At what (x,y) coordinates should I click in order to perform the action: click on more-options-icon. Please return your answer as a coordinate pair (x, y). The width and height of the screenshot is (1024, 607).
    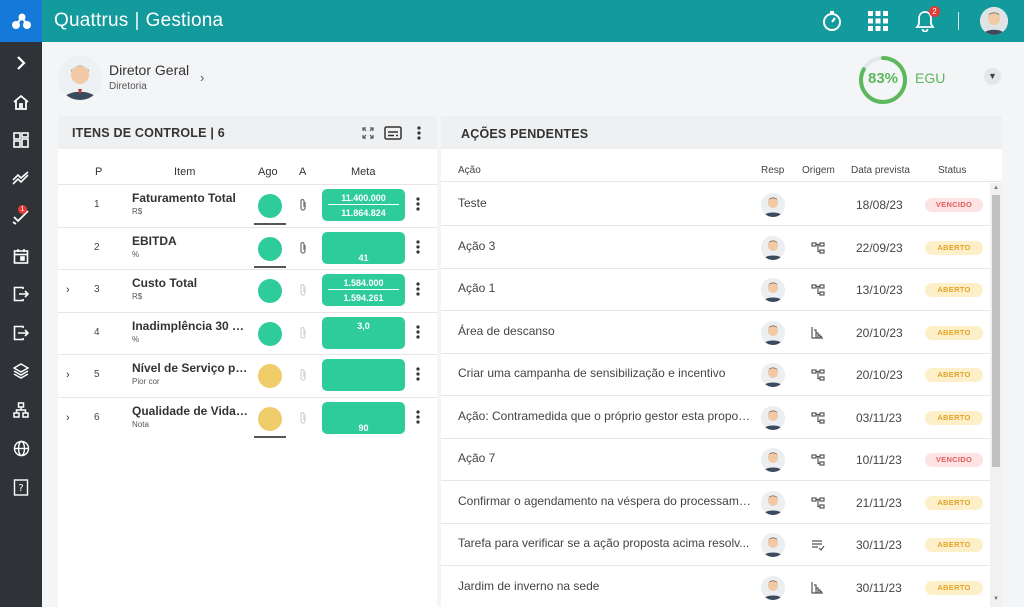
    Looking at the image, I should click on (419, 133).